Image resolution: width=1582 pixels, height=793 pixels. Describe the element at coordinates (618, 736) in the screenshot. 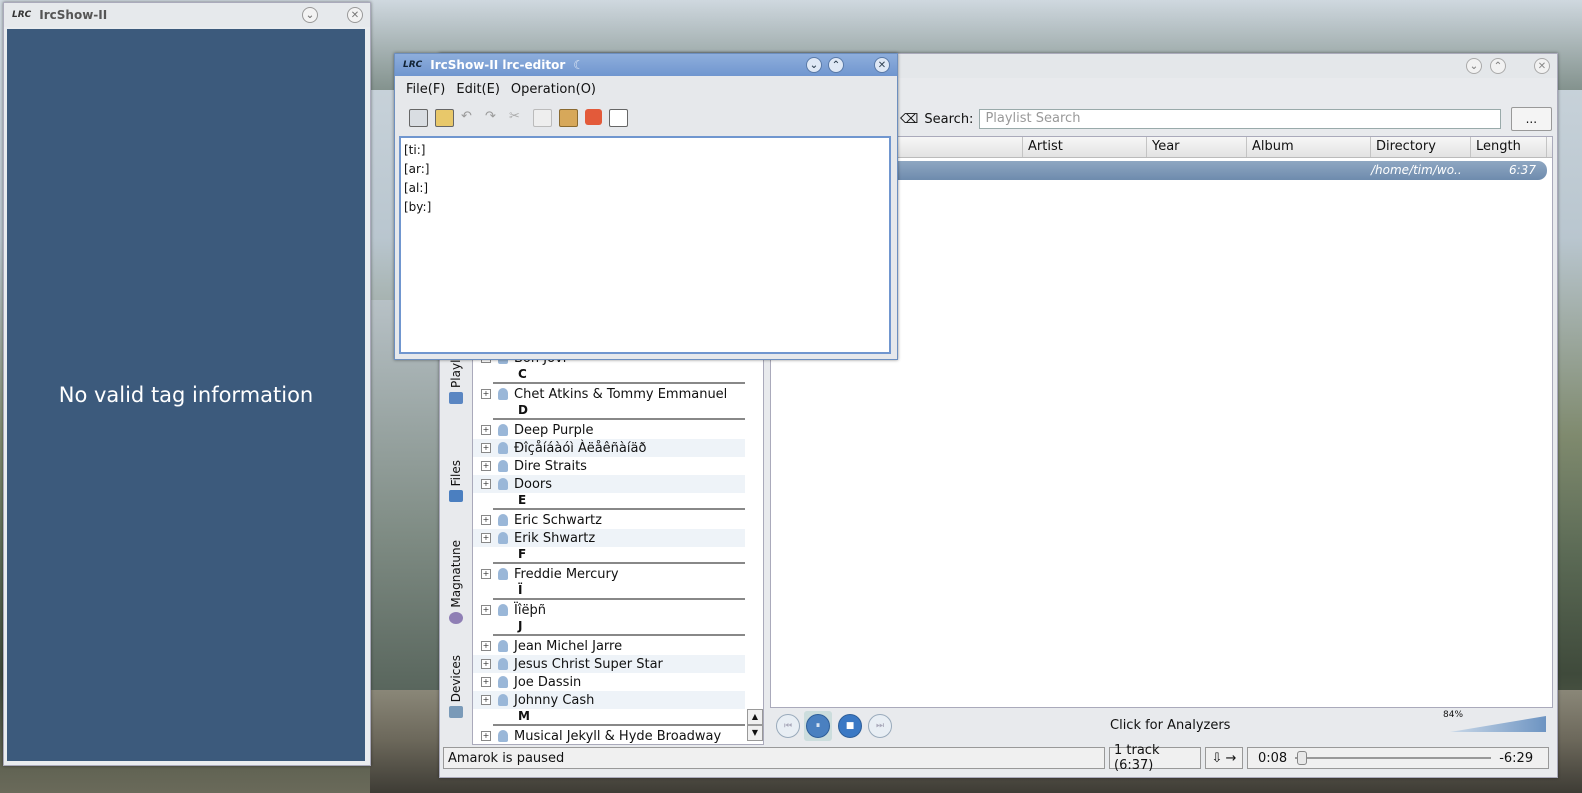

I see `artist-name: Musical Jekyll & Hyde Broadway` at that location.